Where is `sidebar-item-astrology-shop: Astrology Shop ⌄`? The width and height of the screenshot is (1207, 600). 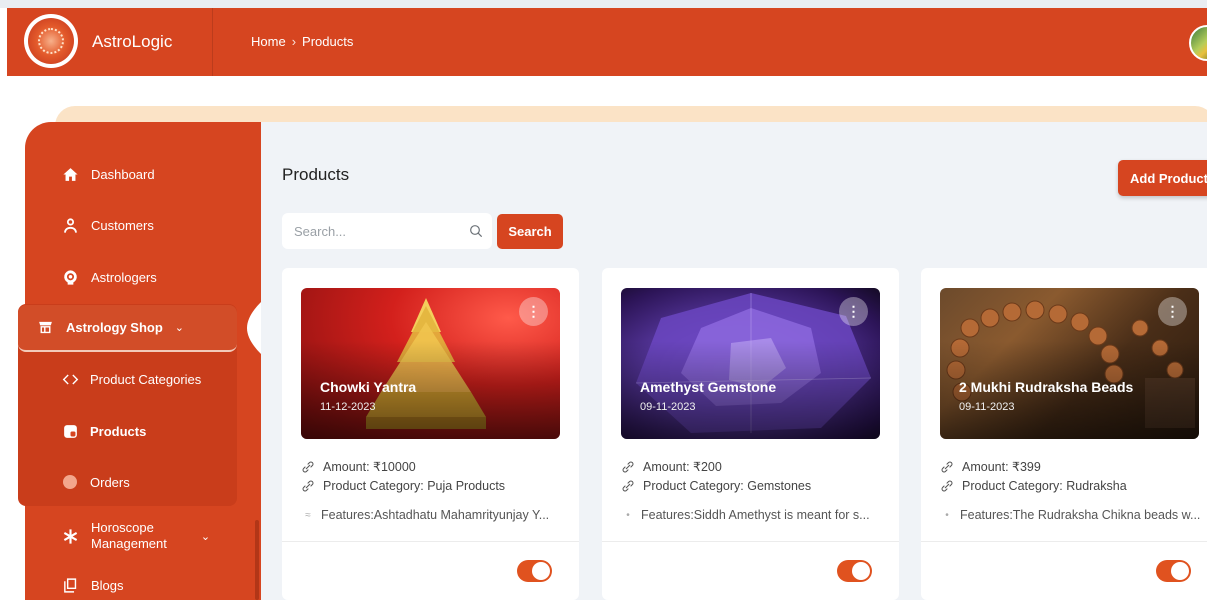 sidebar-item-astrology-shop: Astrology Shop ⌄ is located at coordinates (127, 328).